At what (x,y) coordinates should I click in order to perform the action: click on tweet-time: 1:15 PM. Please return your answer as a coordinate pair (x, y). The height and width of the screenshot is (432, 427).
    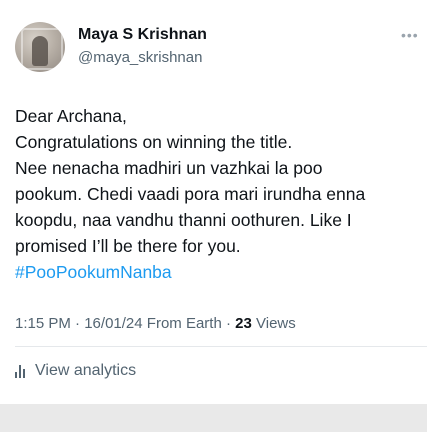
    Looking at the image, I should click on (43, 323).